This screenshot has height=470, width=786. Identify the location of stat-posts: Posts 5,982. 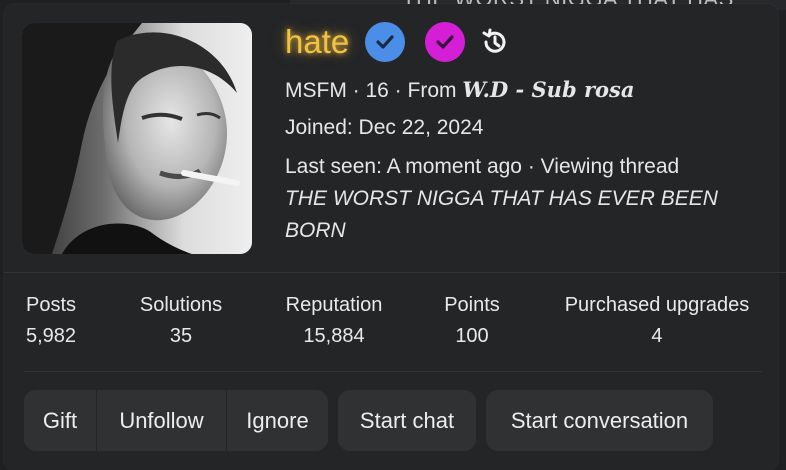
(51, 321).